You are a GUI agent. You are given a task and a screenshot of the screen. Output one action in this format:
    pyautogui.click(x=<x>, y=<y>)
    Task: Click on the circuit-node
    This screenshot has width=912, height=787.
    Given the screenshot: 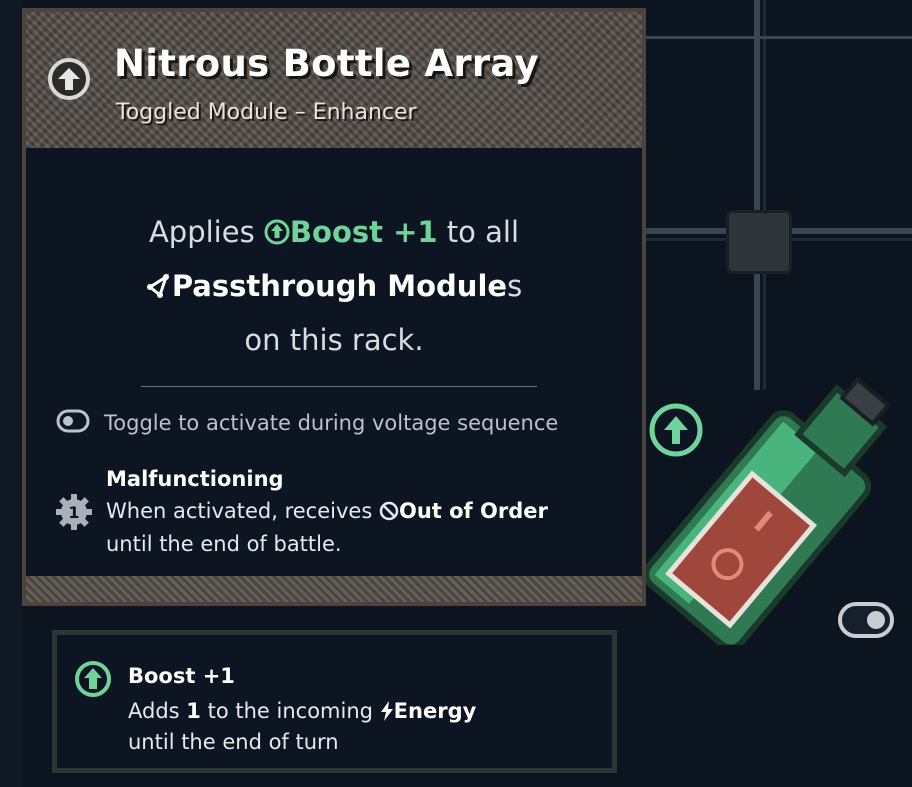 What is the action you would take?
    pyautogui.click(x=759, y=242)
    